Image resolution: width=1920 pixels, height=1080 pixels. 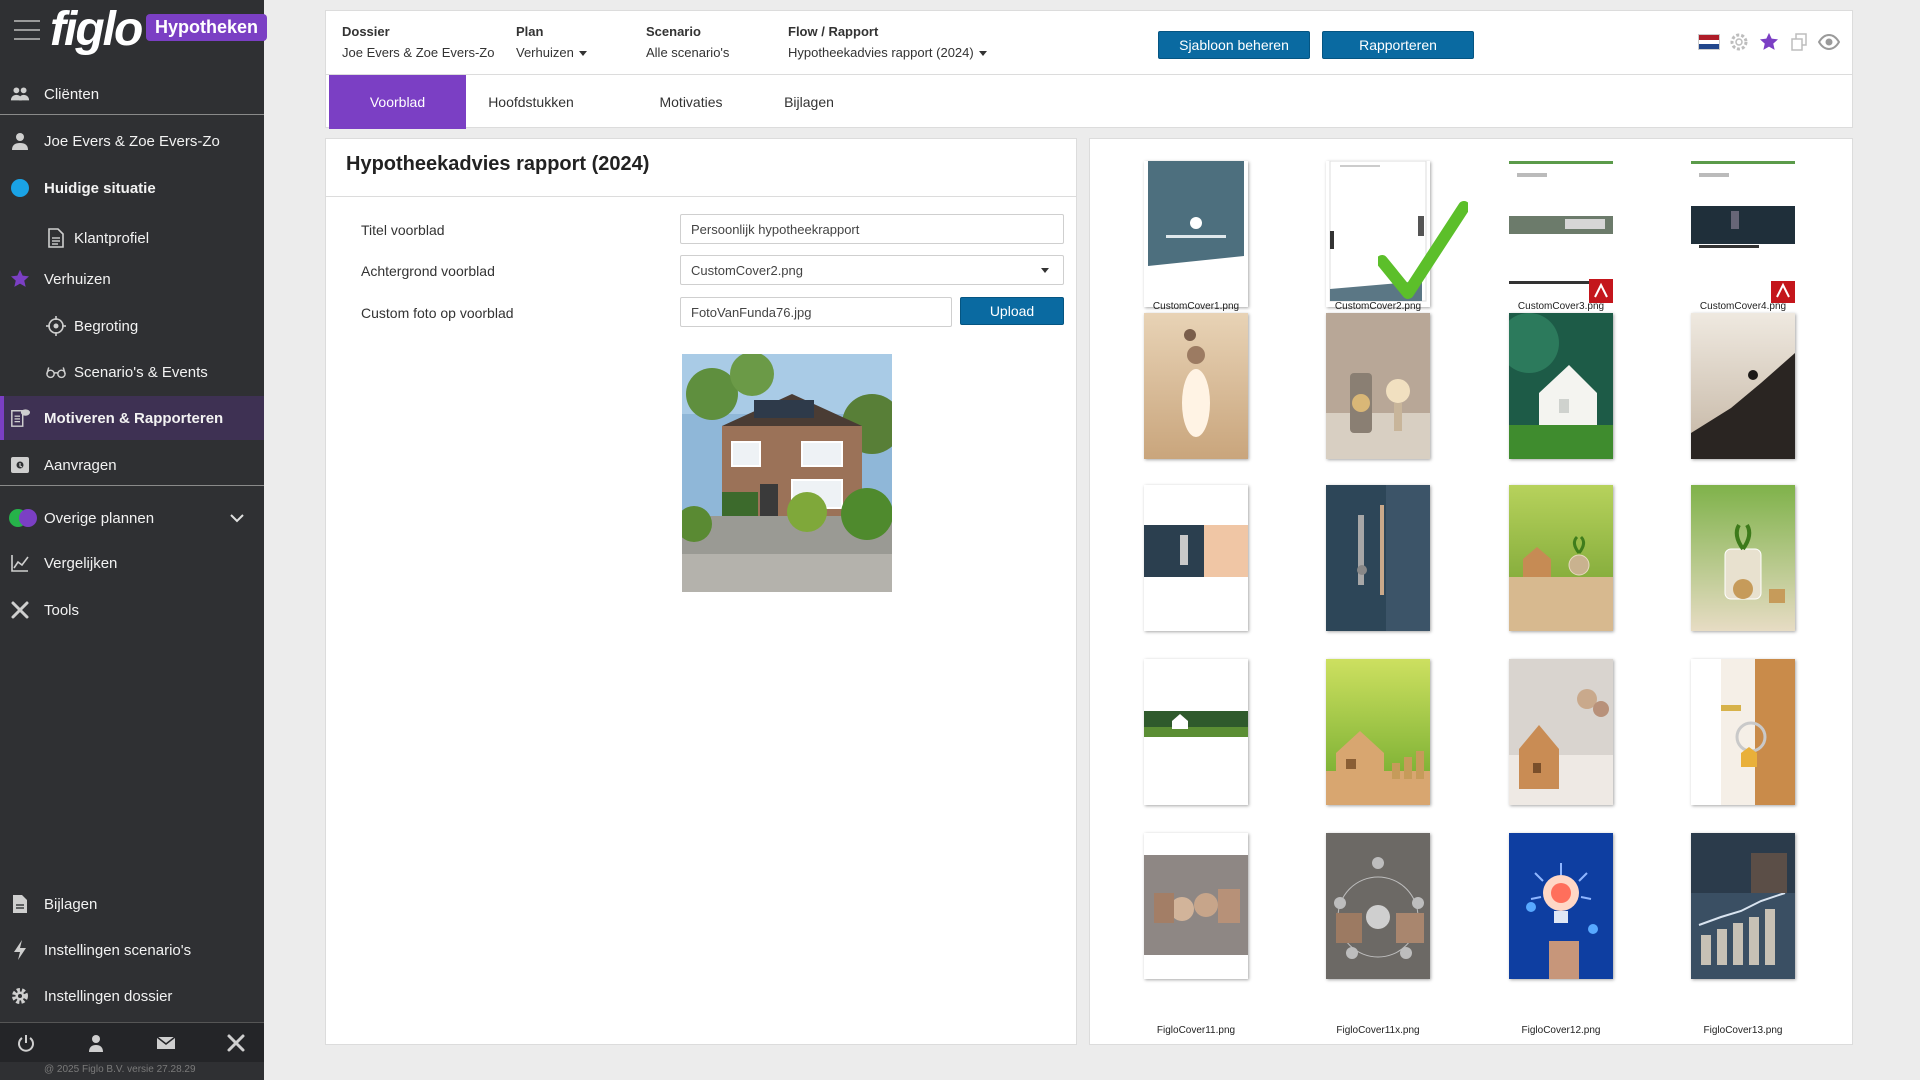 What do you see at coordinates (551, 42) in the screenshot?
I see `plan-selector: Plan Verhuizen` at bounding box center [551, 42].